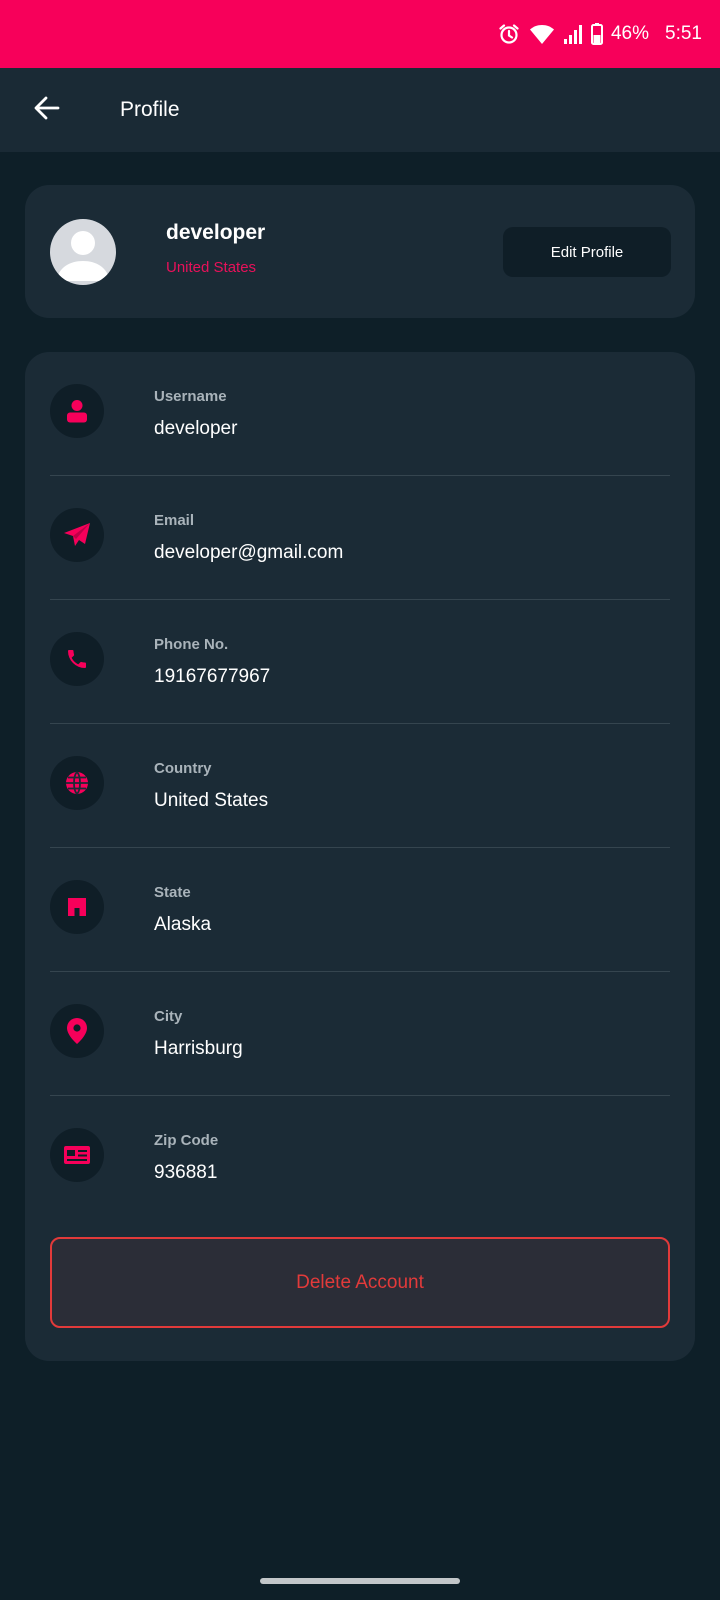 Image resolution: width=720 pixels, height=1600 pixels. What do you see at coordinates (183, 768) in the screenshot?
I see `detail-label: Country` at bounding box center [183, 768].